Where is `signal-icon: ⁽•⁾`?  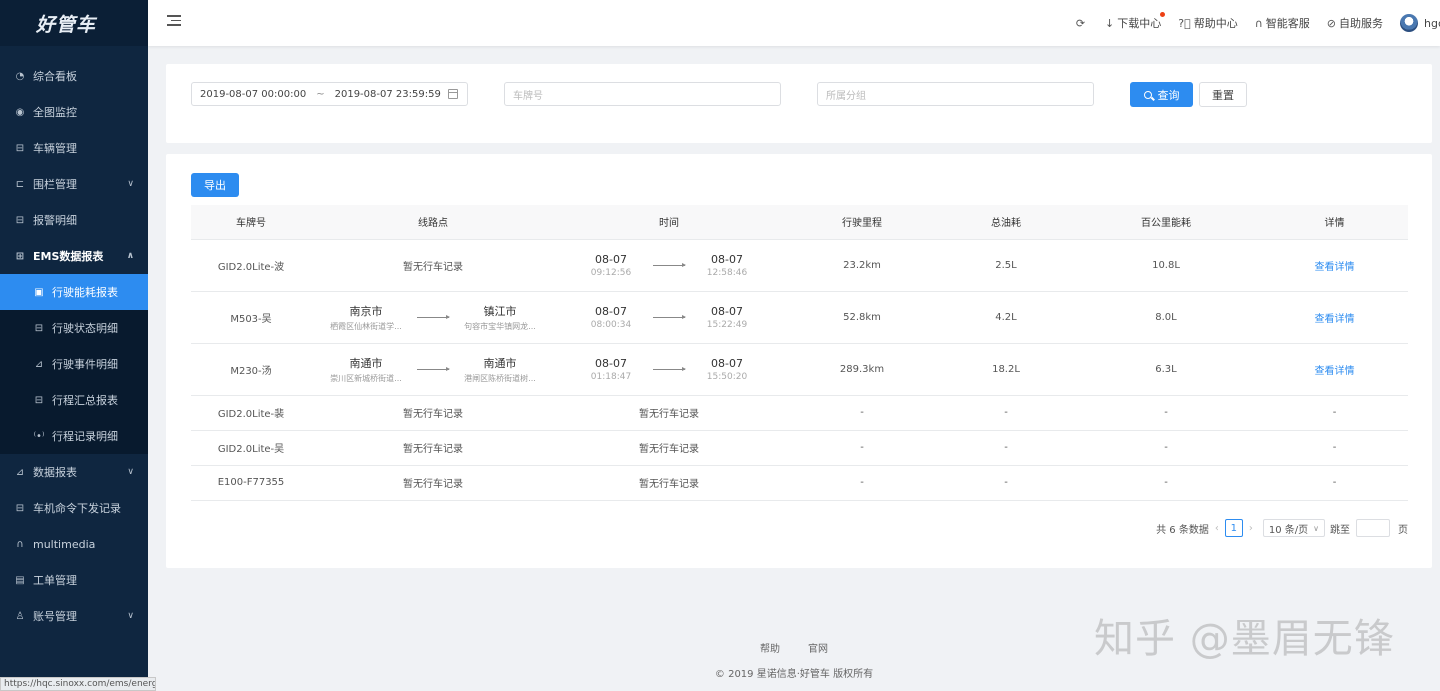
signal-icon: ⁽•⁾ is located at coordinates (39, 436).